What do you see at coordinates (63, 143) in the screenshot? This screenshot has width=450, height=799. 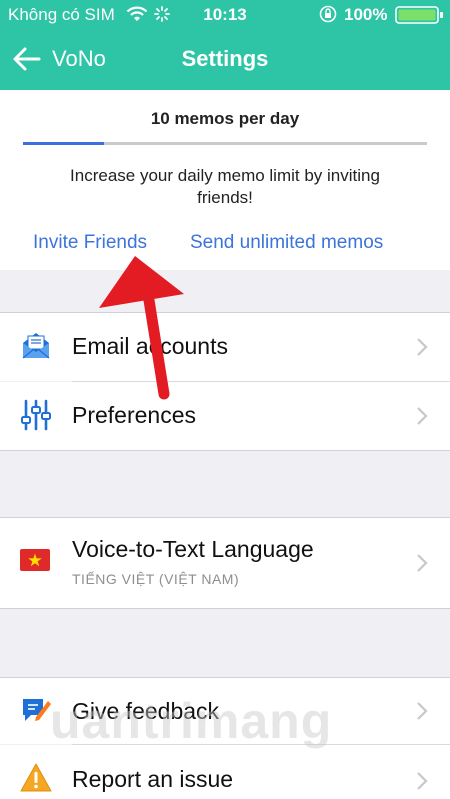 I see `memo-limit-progress-fill` at bounding box center [63, 143].